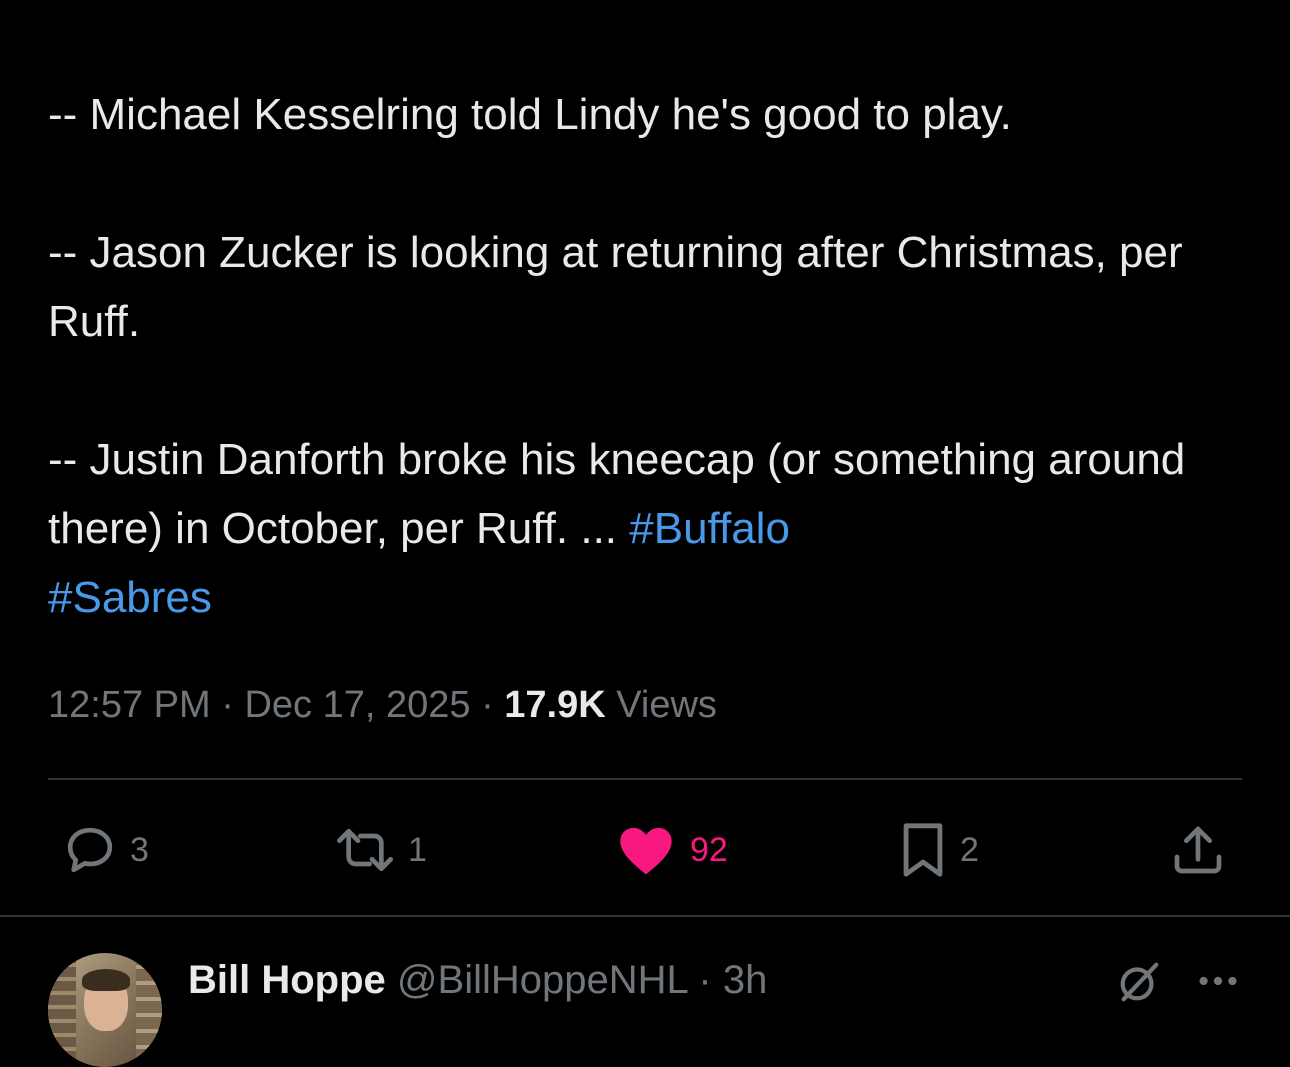  Describe the element at coordinates (1218, 983) in the screenshot. I see `more-dots-icon` at that location.